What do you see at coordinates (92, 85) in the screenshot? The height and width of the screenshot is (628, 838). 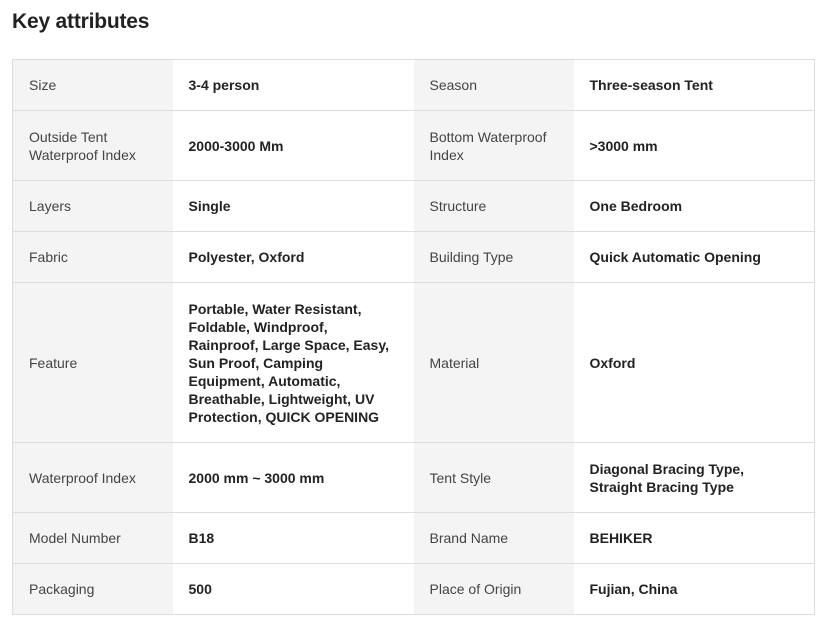 I see `attribute-key: Size` at bounding box center [92, 85].